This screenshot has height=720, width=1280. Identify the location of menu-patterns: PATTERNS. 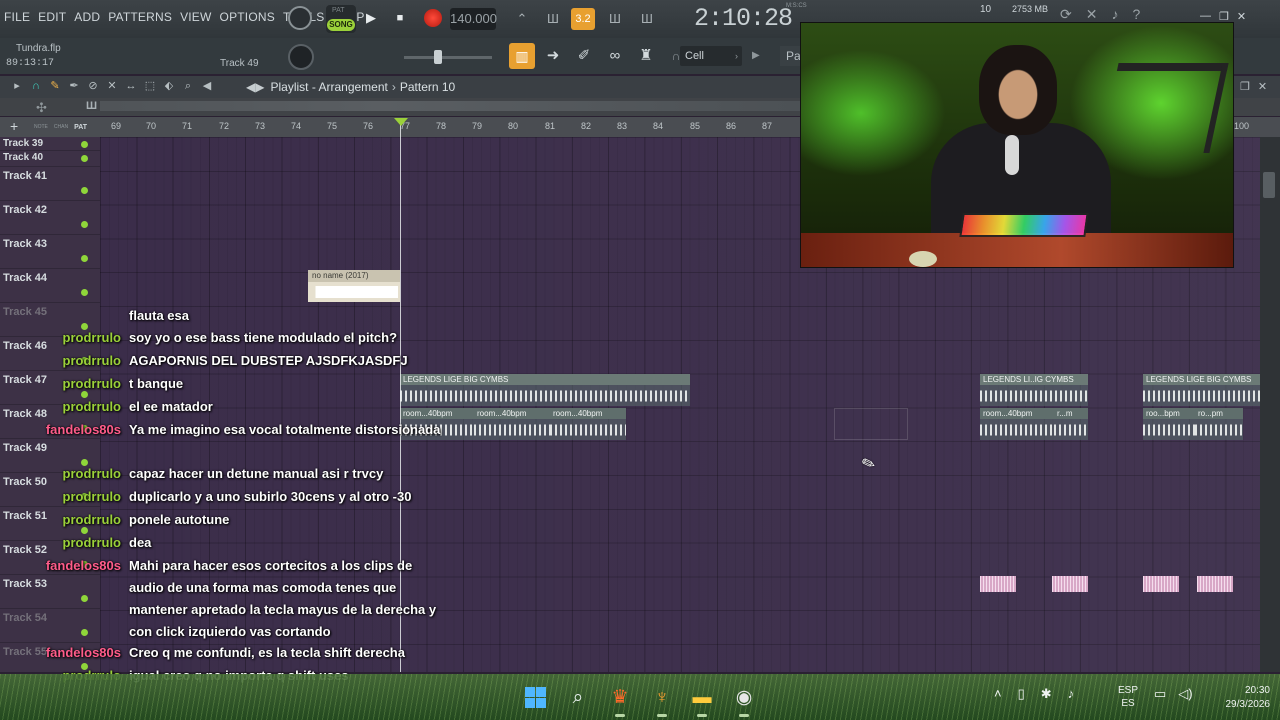
(140, 17).